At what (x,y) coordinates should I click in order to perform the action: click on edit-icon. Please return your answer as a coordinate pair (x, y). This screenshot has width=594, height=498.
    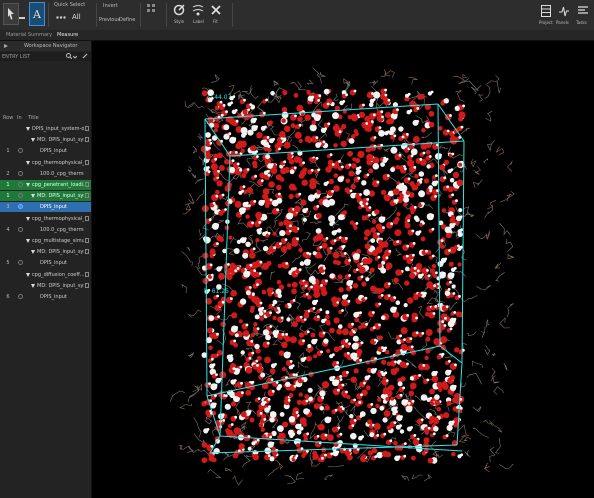
    Looking at the image, I should click on (85, 56).